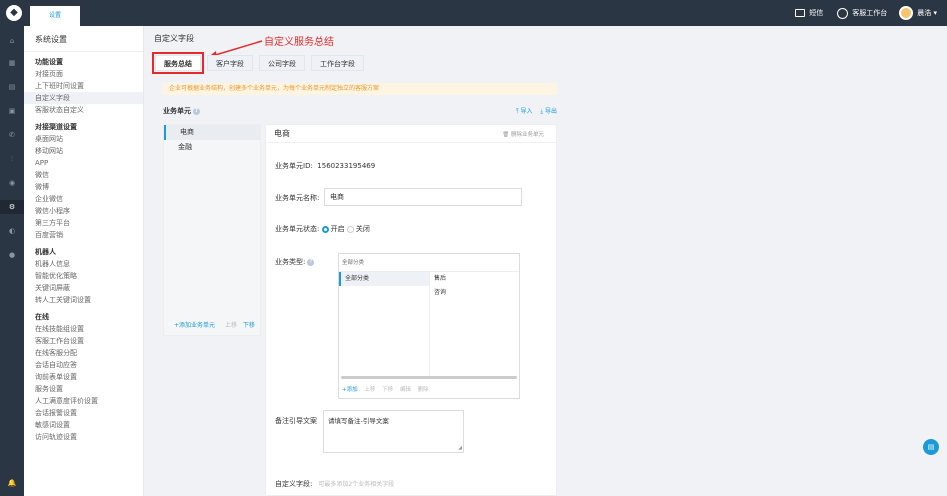 The height and width of the screenshot is (496, 947). Describe the element at coordinates (12, 63) in the screenshot. I see `nav-icon-1: ▦` at that location.